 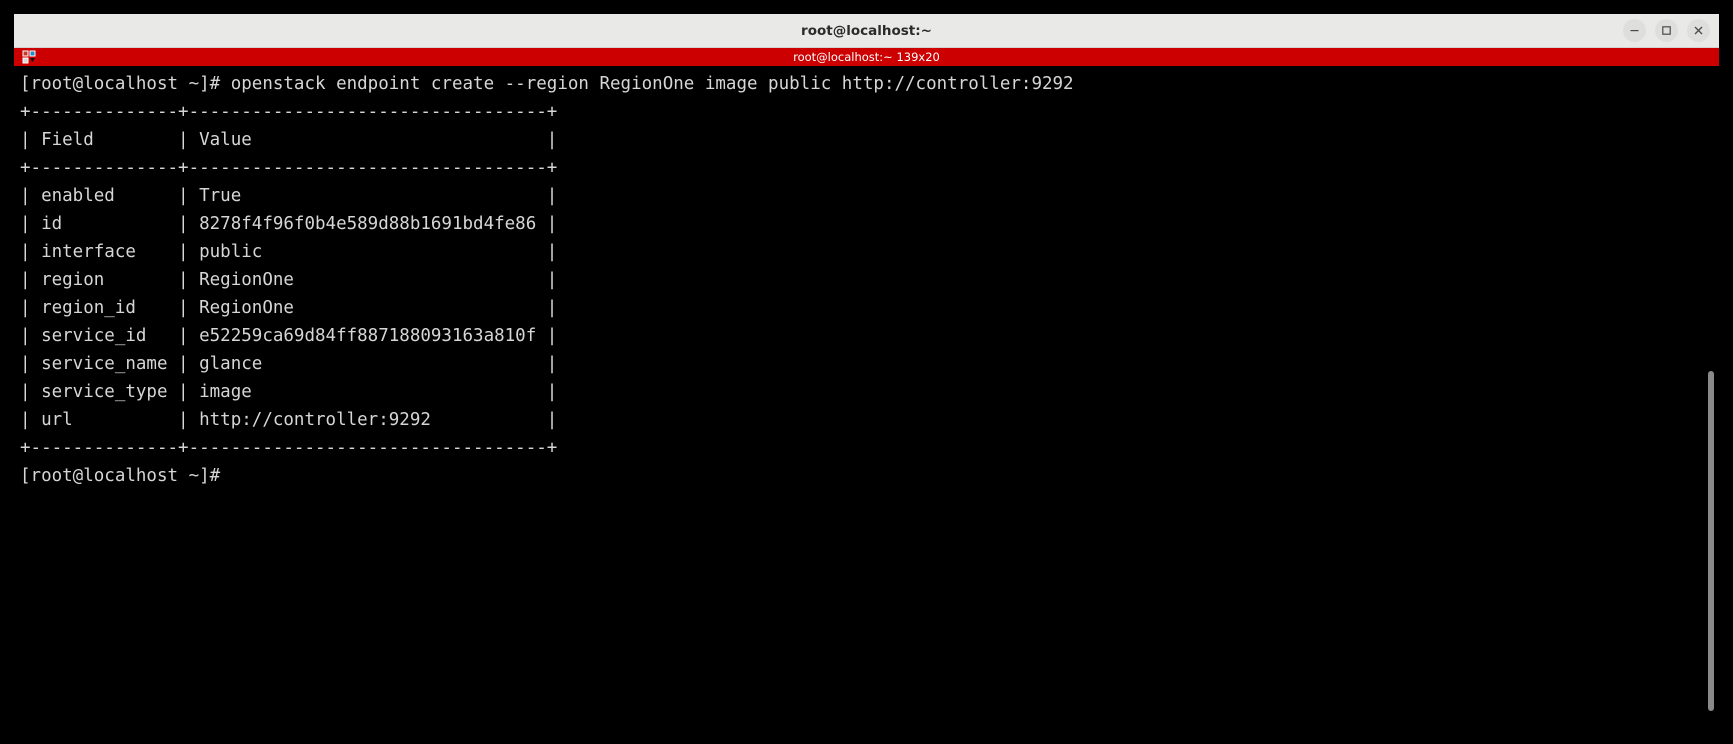 I want to click on terminal-line: | service_type | image |, so click(x=289, y=392).